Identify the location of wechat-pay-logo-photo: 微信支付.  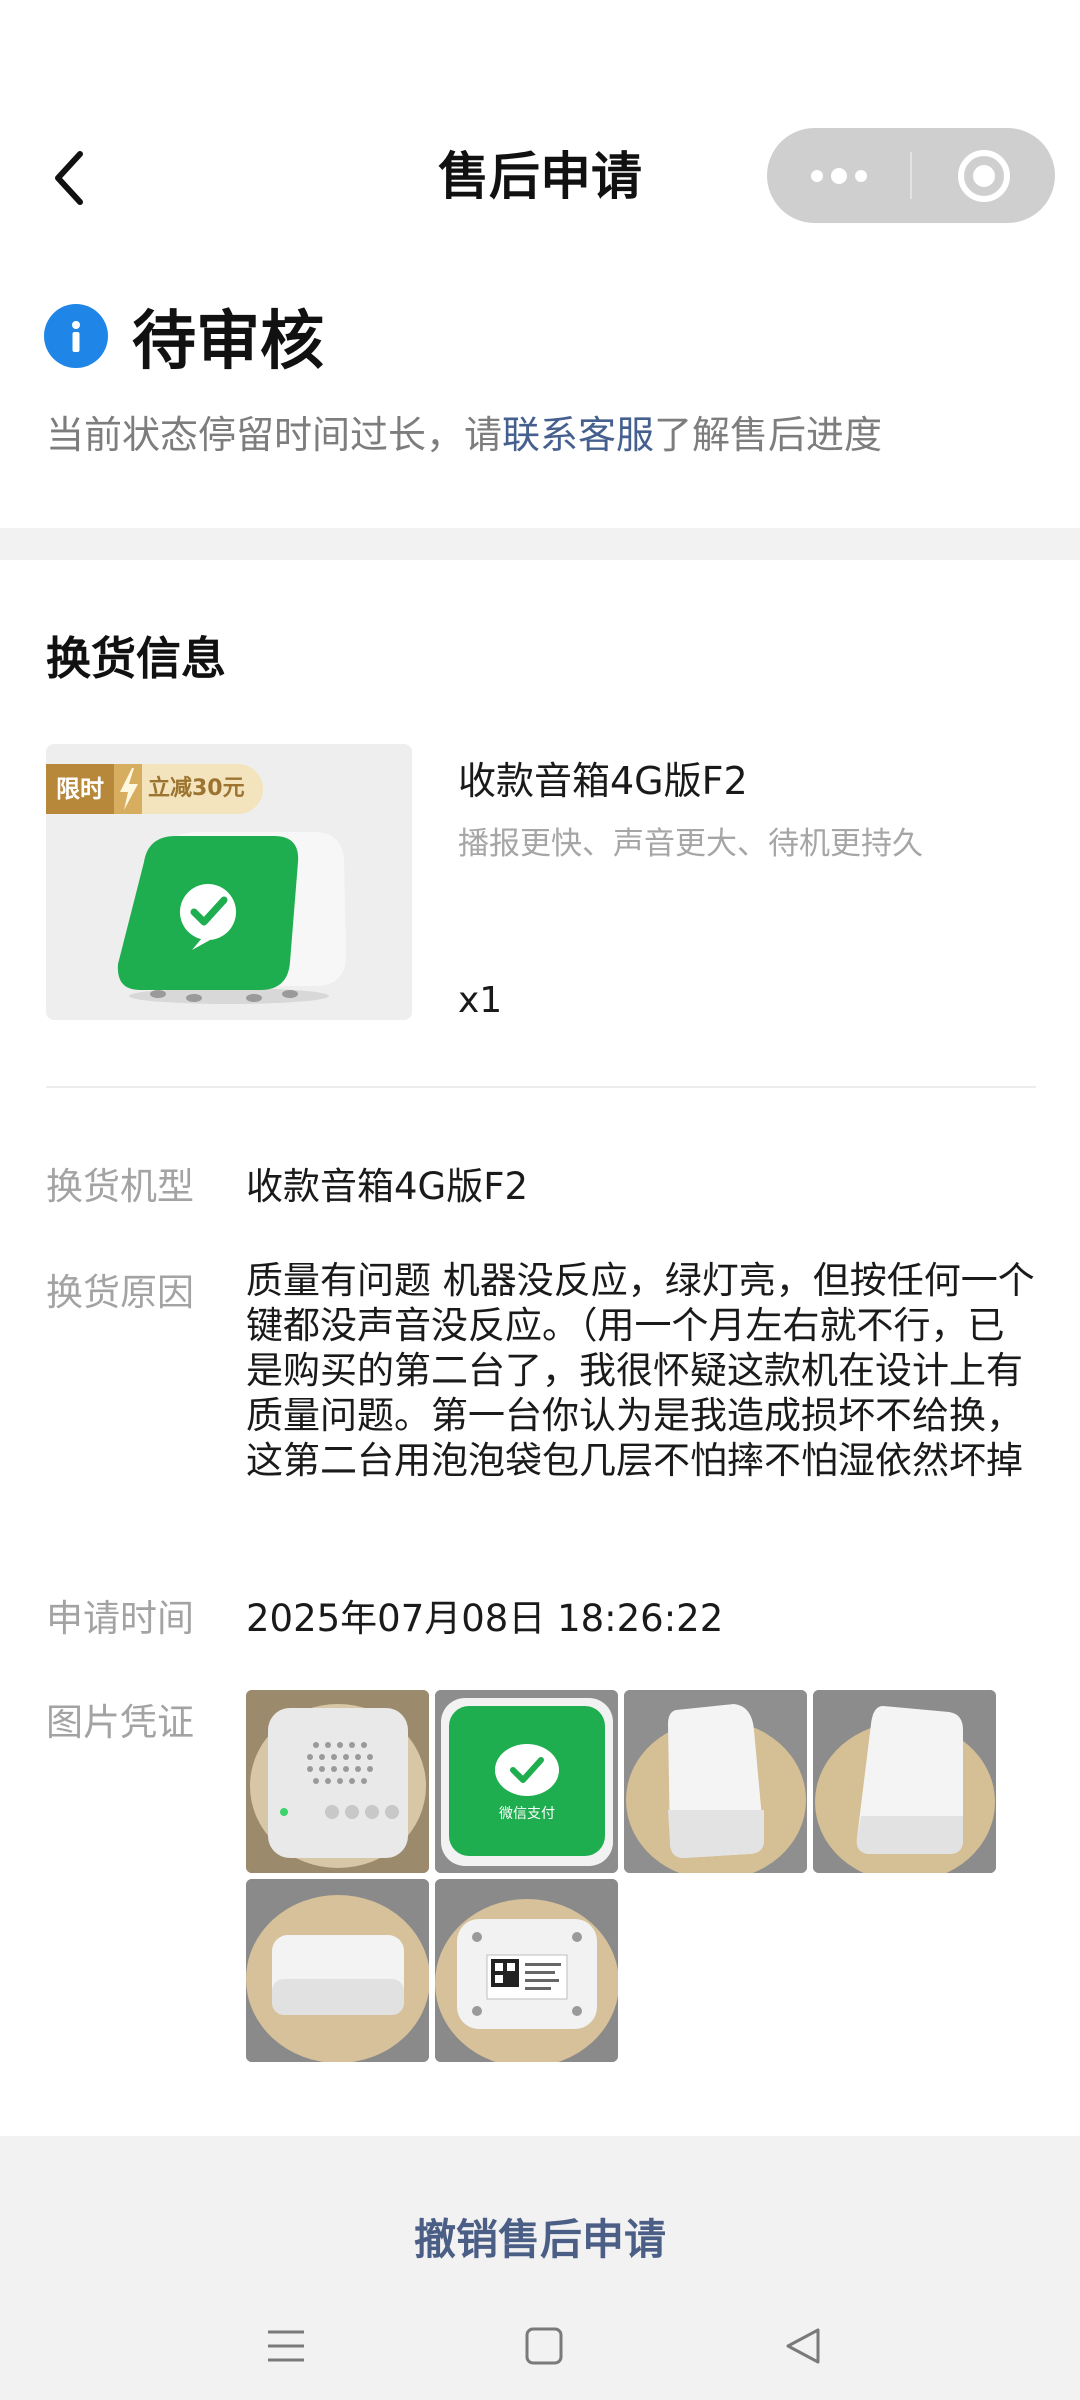
(526, 1781).